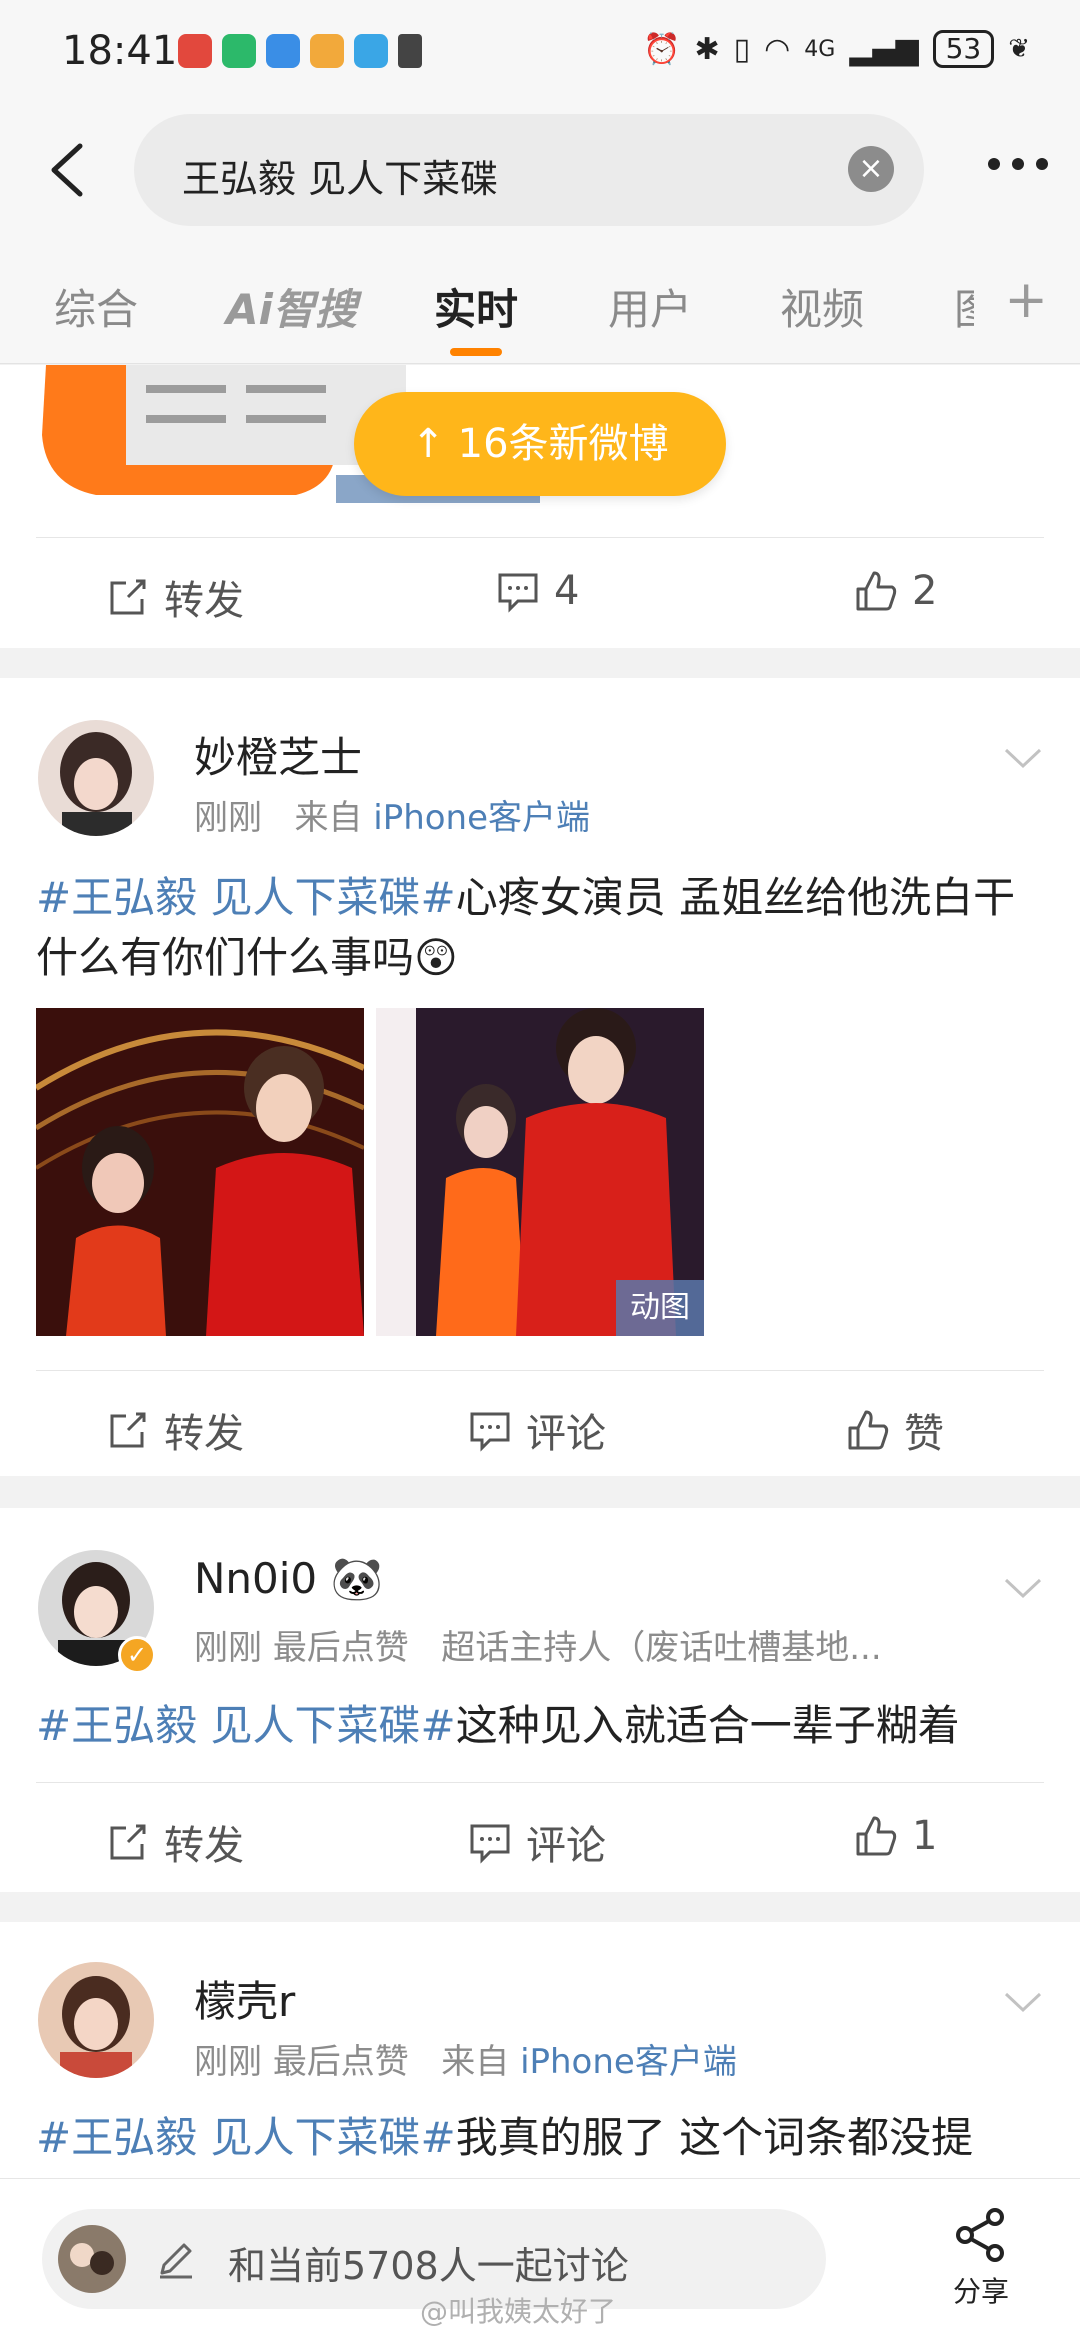  I want to click on username: 檬壳r, so click(244, 1998).